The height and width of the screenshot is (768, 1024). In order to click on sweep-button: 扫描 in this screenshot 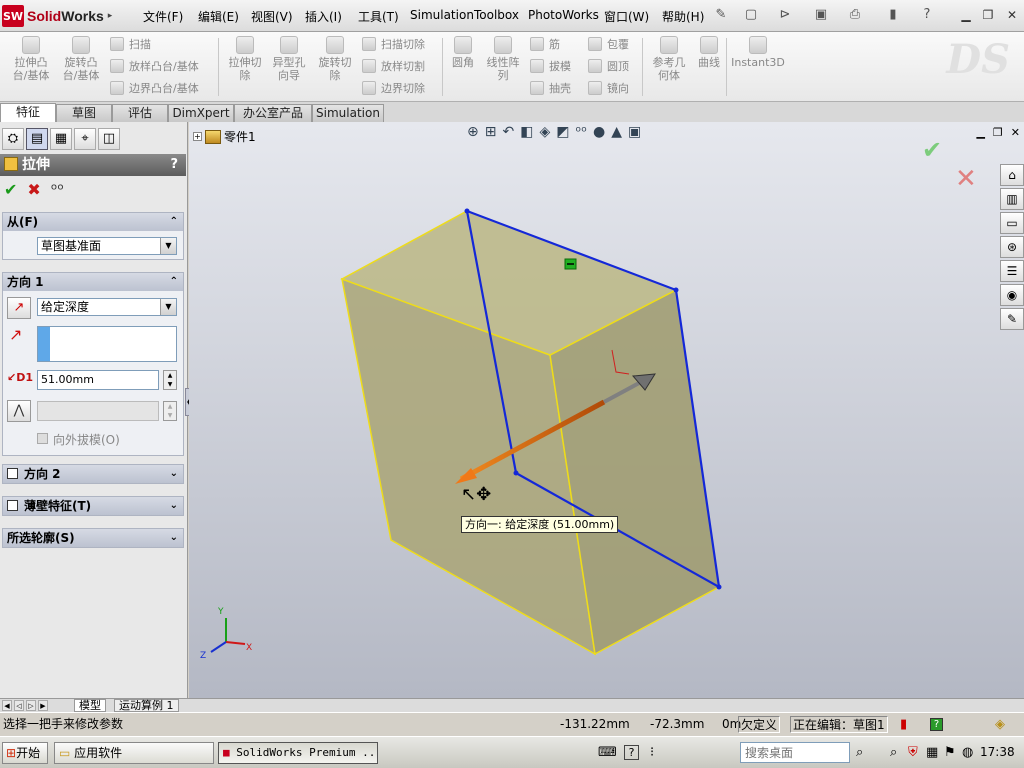, I will do `click(130, 44)`.